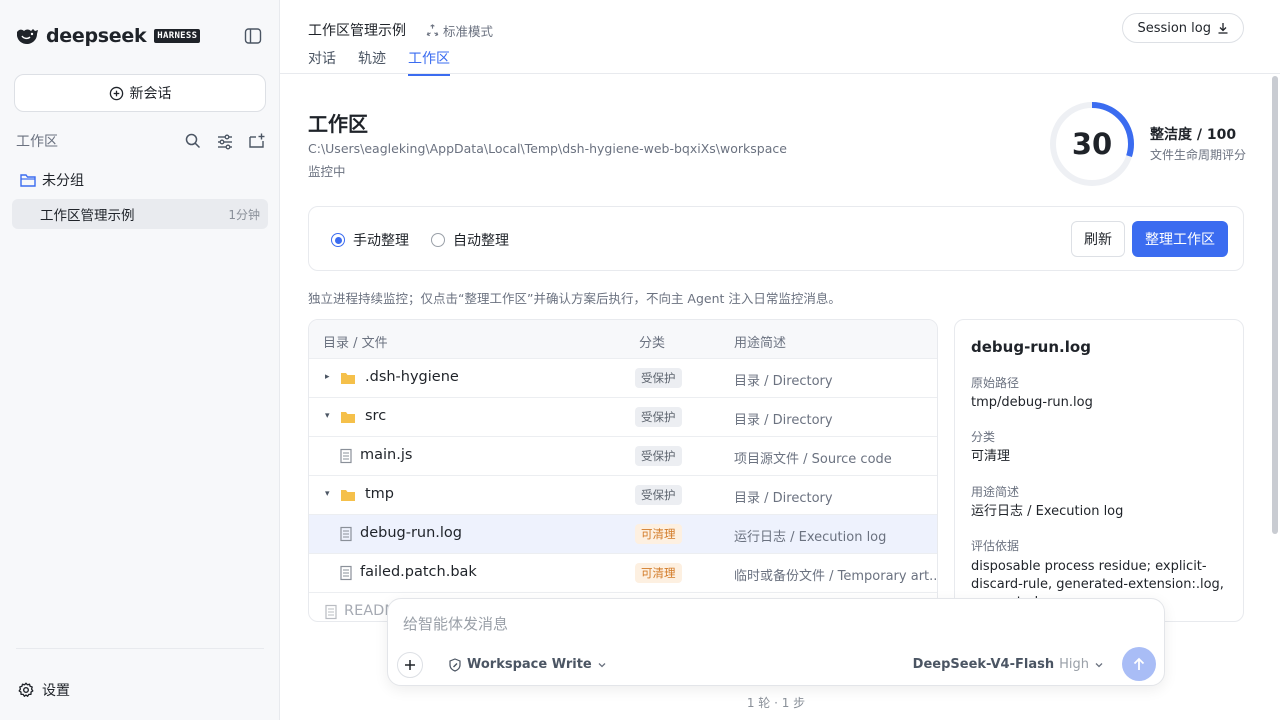 The height and width of the screenshot is (720, 1280). Describe the element at coordinates (776, 238) in the screenshot. I see `cleanup-controls: 手动整理 自动整理 刷新 整理工作区` at that location.